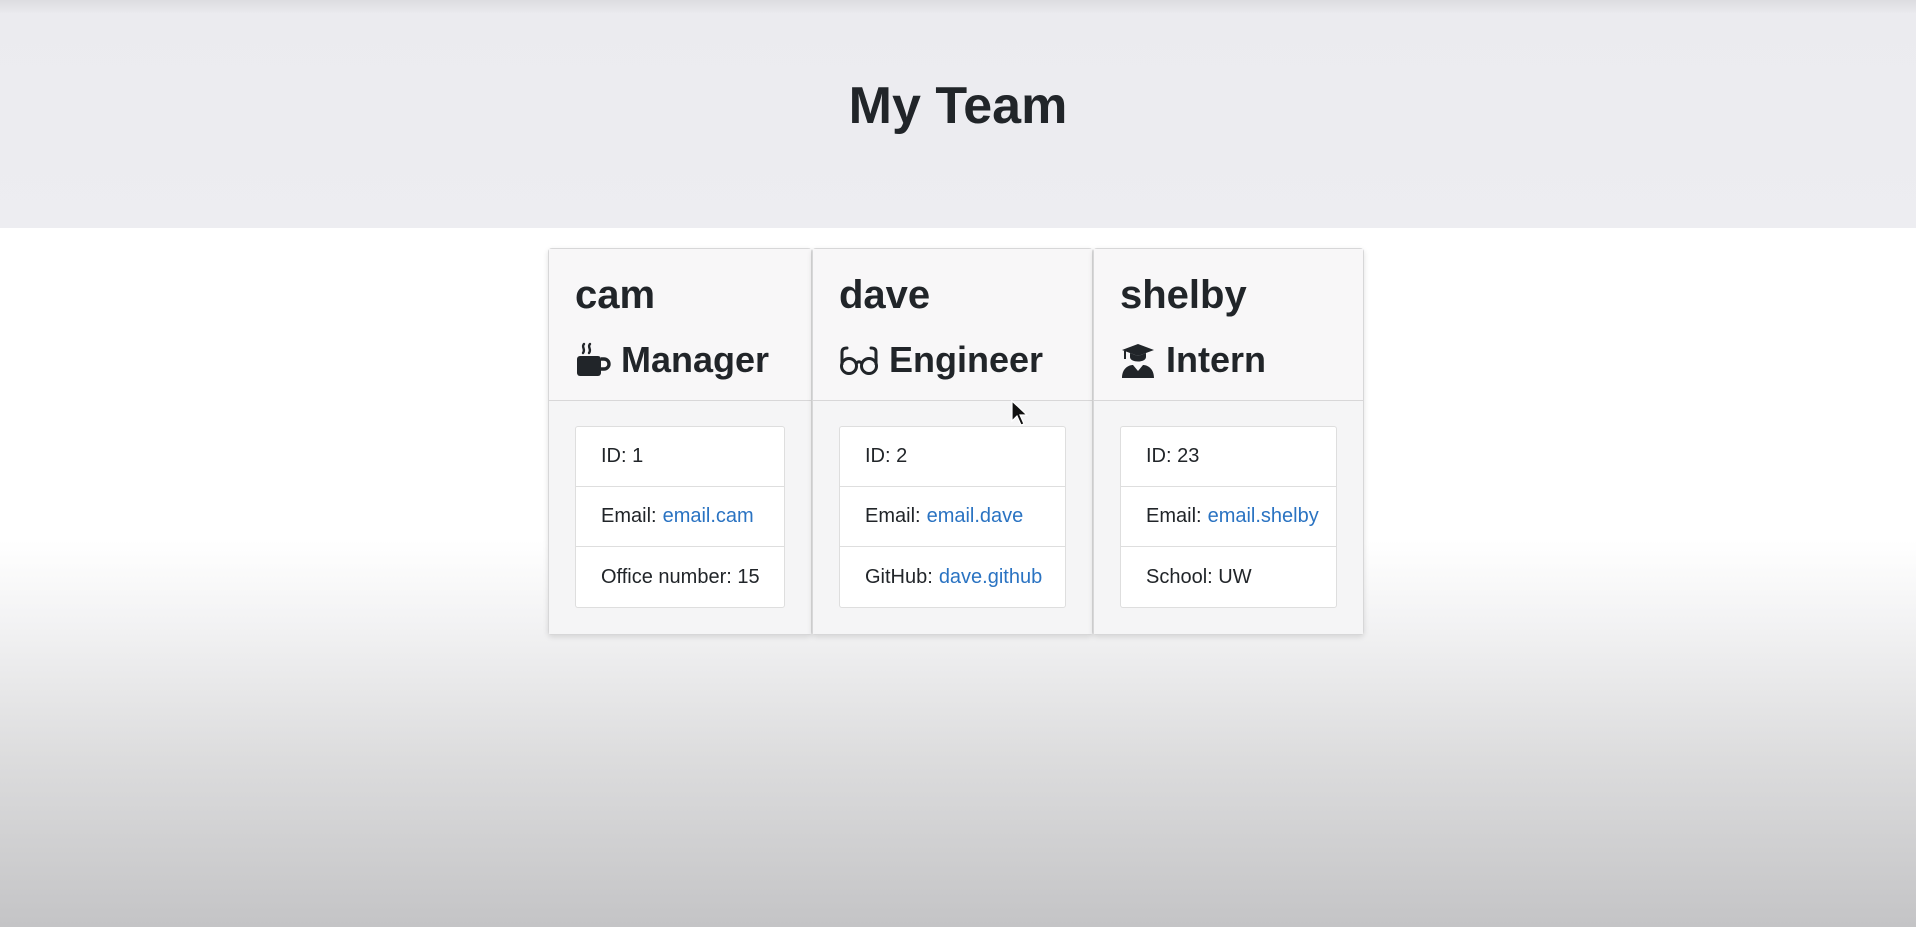  I want to click on office-number-item: Office number: 15, so click(680, 577).